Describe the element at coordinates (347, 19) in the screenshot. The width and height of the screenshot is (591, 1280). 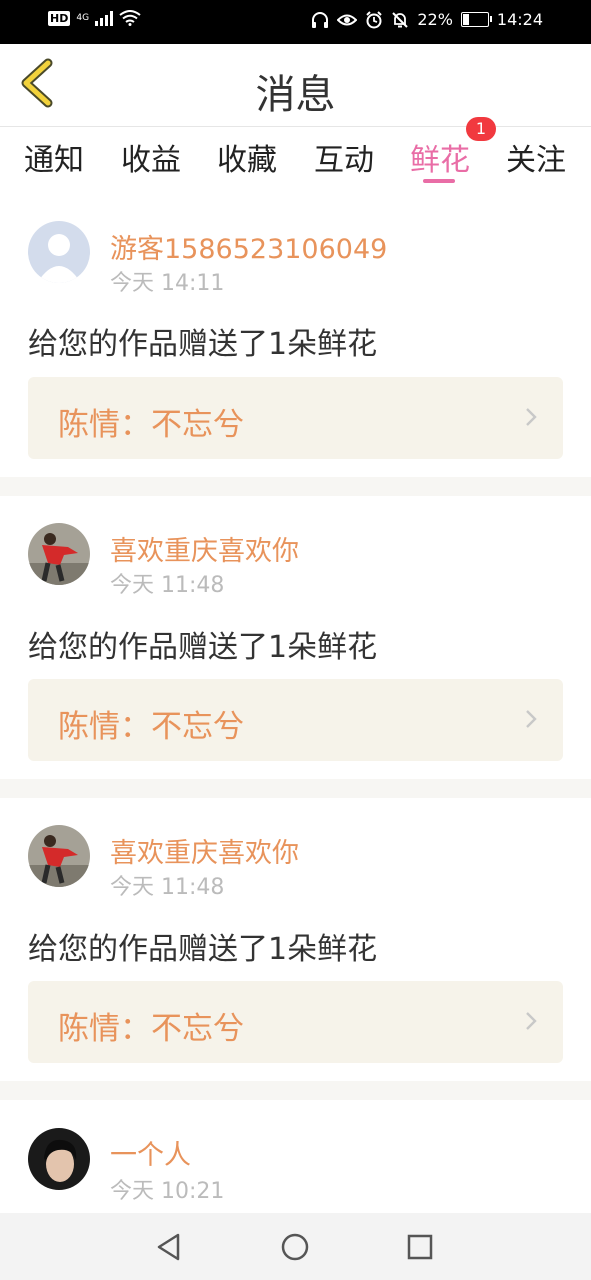
I see `eye-icon` at that location.